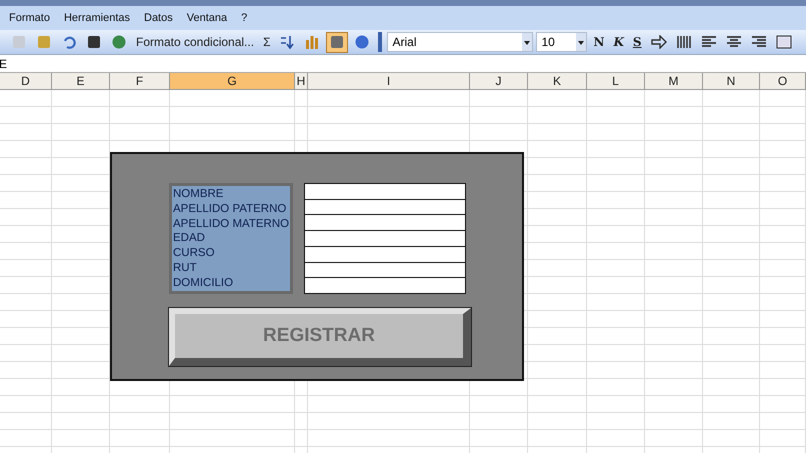 The image size is (806, 453). Describe the element at coordinates (158, 18) in the screenshot. I see `menu-item: Datos` at that location.